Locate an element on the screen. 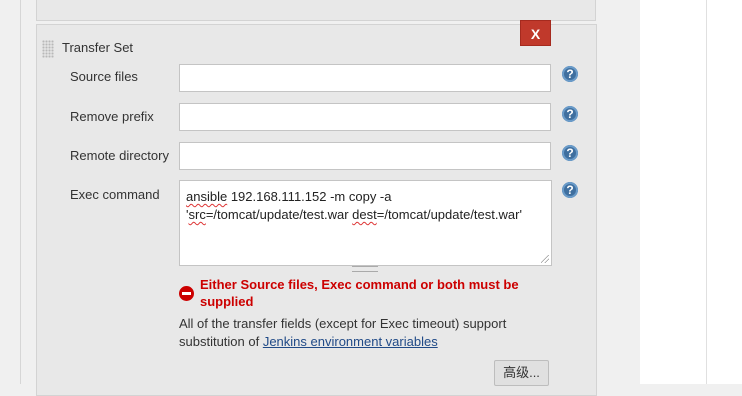 The width and height of the screenshot is (742, 396). exec-command-text: src is located at coordinates (197, 214).